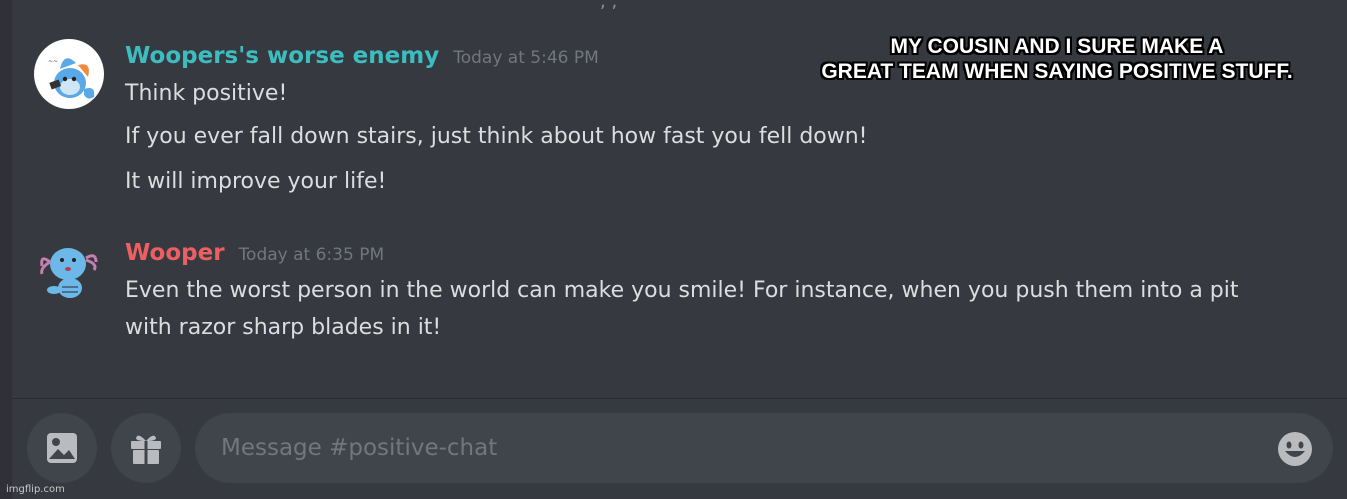 This screenshot has height=499, width=1347. I want to click on author-name: Wooper, so click(175, 253).